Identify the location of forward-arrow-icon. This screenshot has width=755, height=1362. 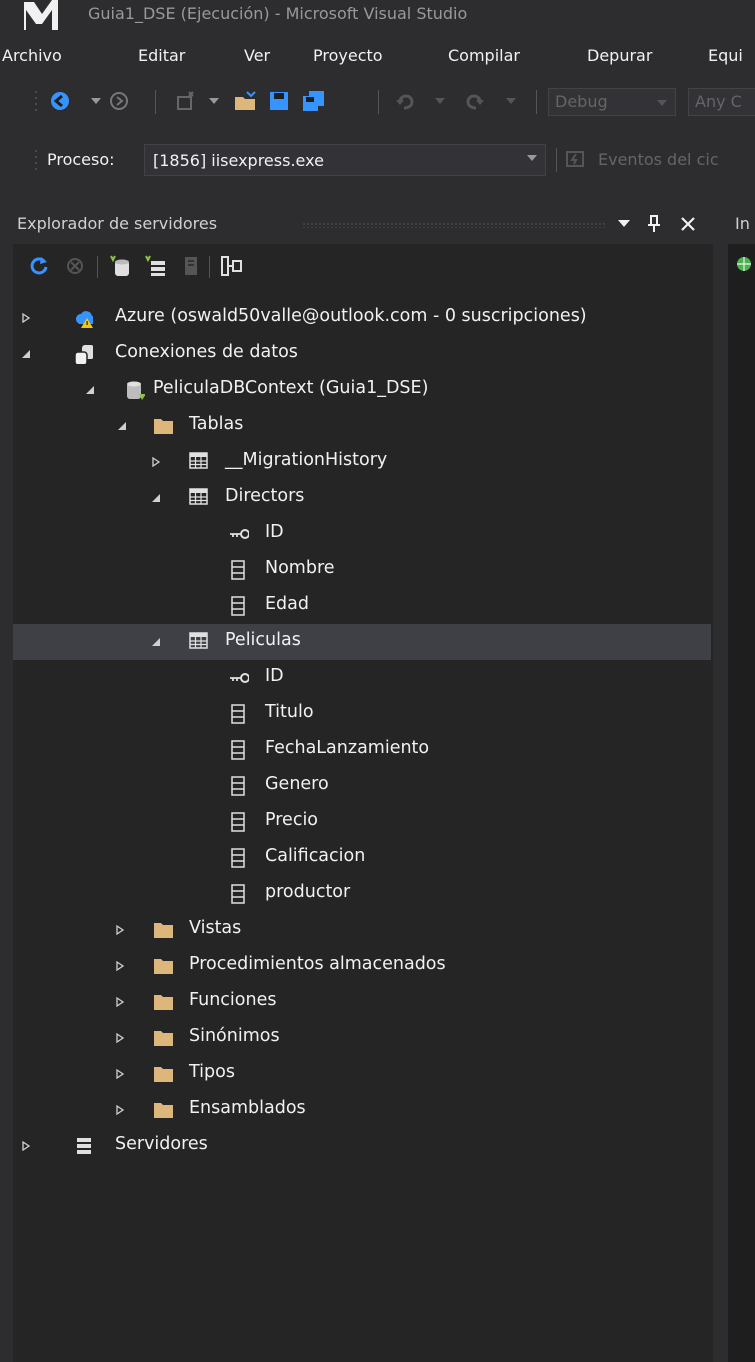
(119, 101).